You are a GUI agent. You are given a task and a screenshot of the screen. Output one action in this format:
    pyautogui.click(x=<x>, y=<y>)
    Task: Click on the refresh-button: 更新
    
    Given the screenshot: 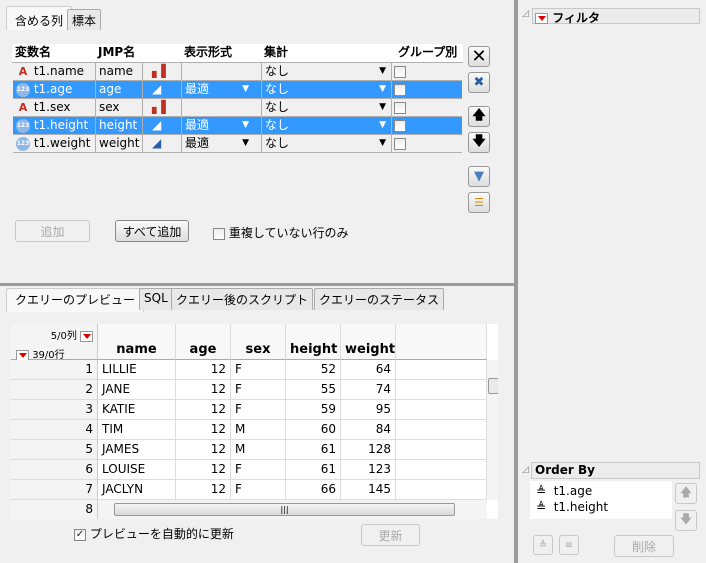 What is the action you would take?
    pyautogui.click(x=390, y=535)
    